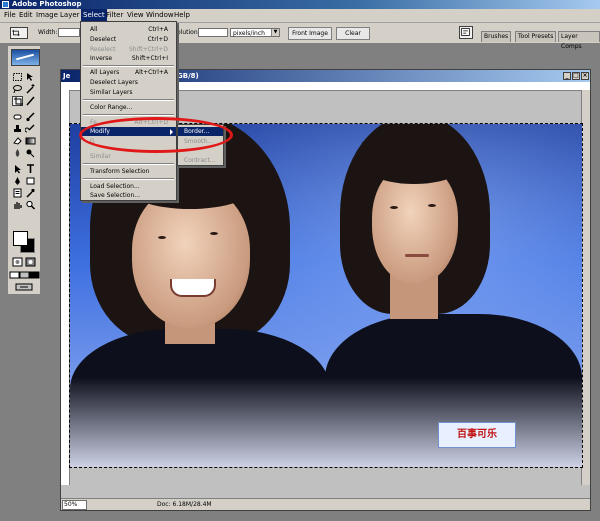 The image size is (600, 521). I want to click on brush-tool-icon, so click(30, 117).